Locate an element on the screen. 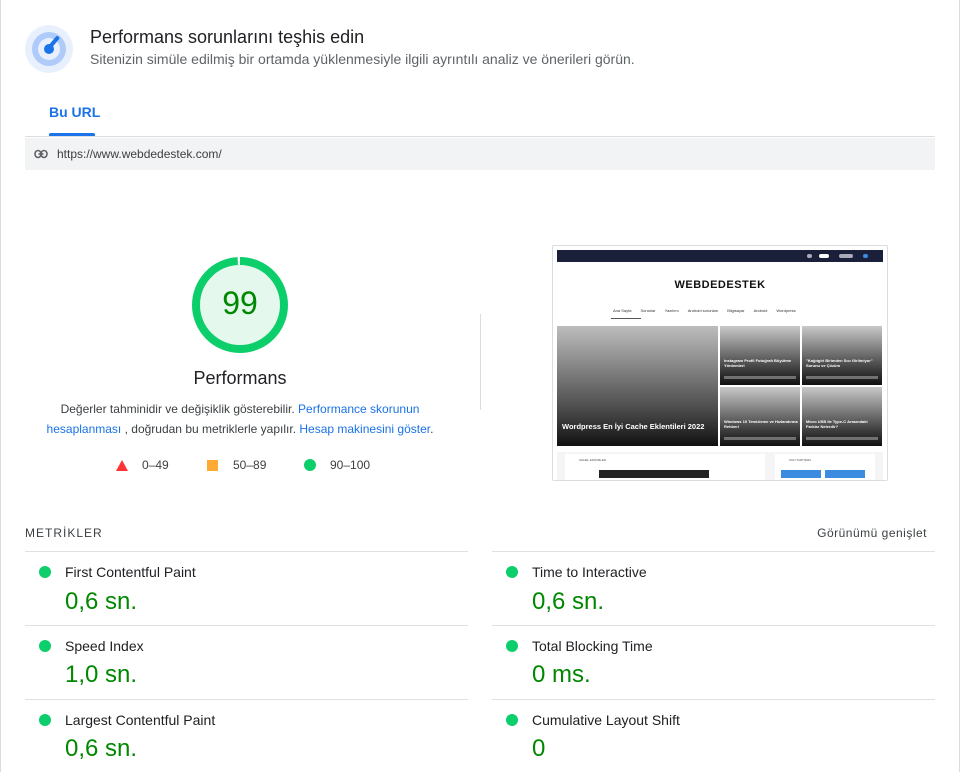 The width and height of the screenshot is (960, 772). preview-nav-item: Sorunlar is located at coordinates (648, 310).